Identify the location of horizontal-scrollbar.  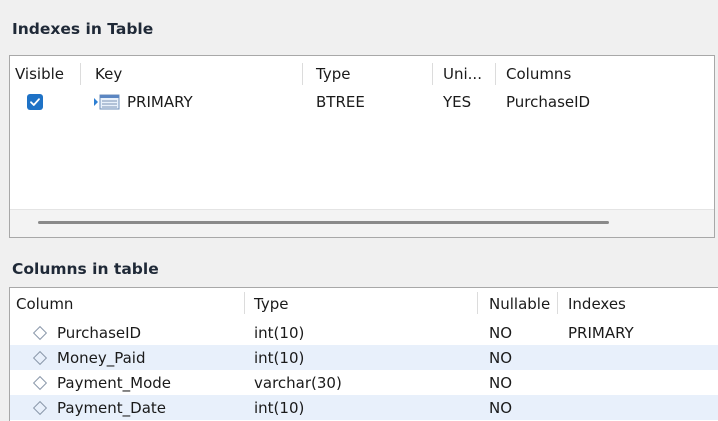
(362, 223).